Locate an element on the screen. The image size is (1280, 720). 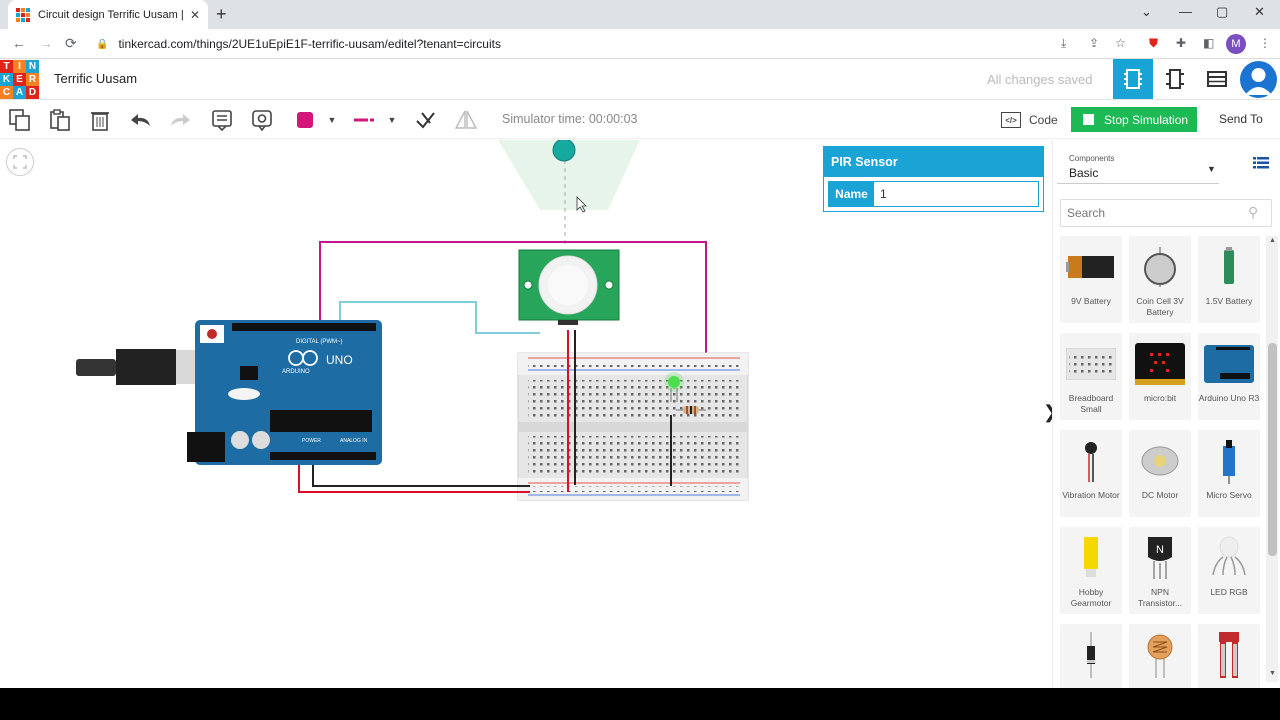
component-card: LED RGB is located at coordinates (1229, 570).